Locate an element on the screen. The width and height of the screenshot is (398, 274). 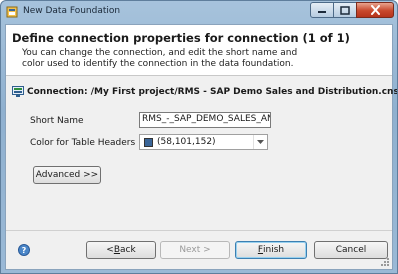
short-name-label: Short Name is located at coordinates (57, 121).